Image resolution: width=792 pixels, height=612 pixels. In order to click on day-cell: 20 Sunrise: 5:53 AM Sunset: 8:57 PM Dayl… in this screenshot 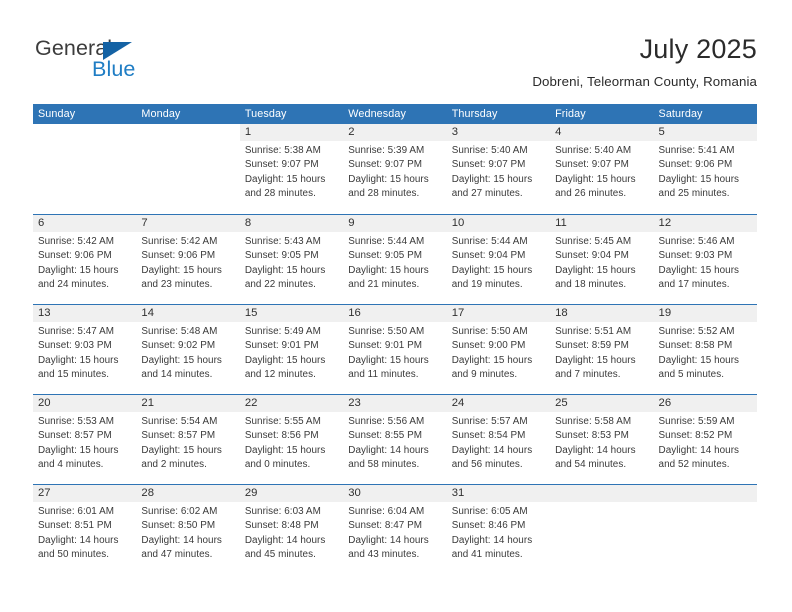, I will do `click(85, 439)`.